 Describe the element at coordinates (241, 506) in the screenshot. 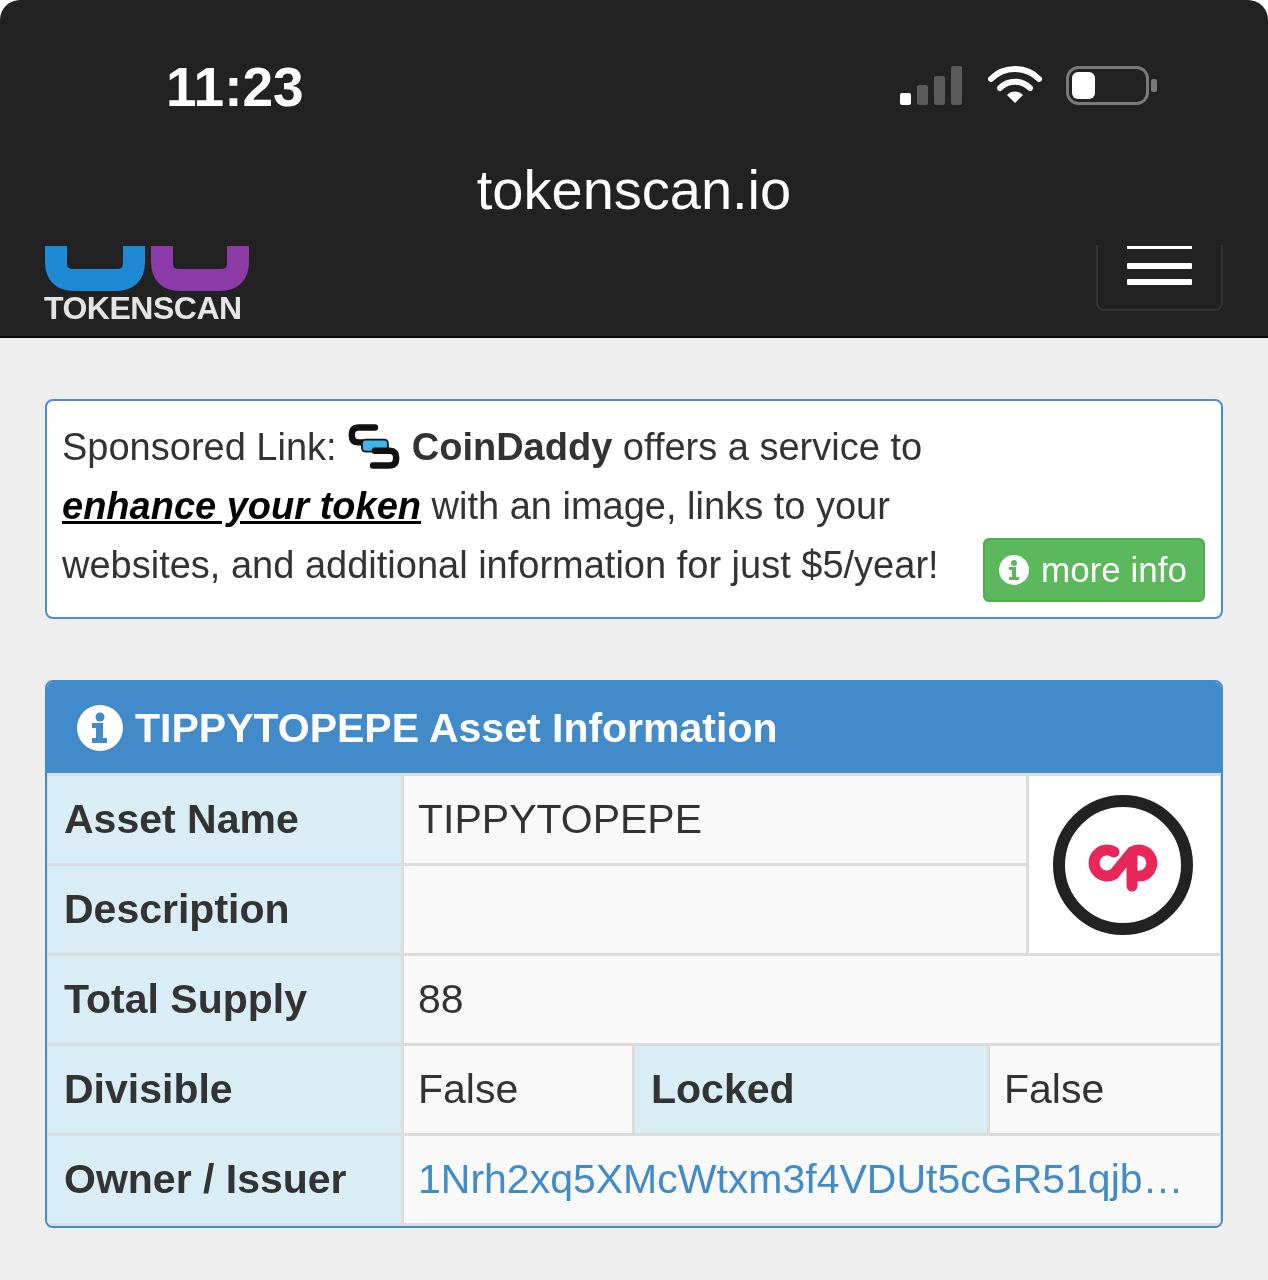

I see `enhance-token-link: enhance your token` at that location.